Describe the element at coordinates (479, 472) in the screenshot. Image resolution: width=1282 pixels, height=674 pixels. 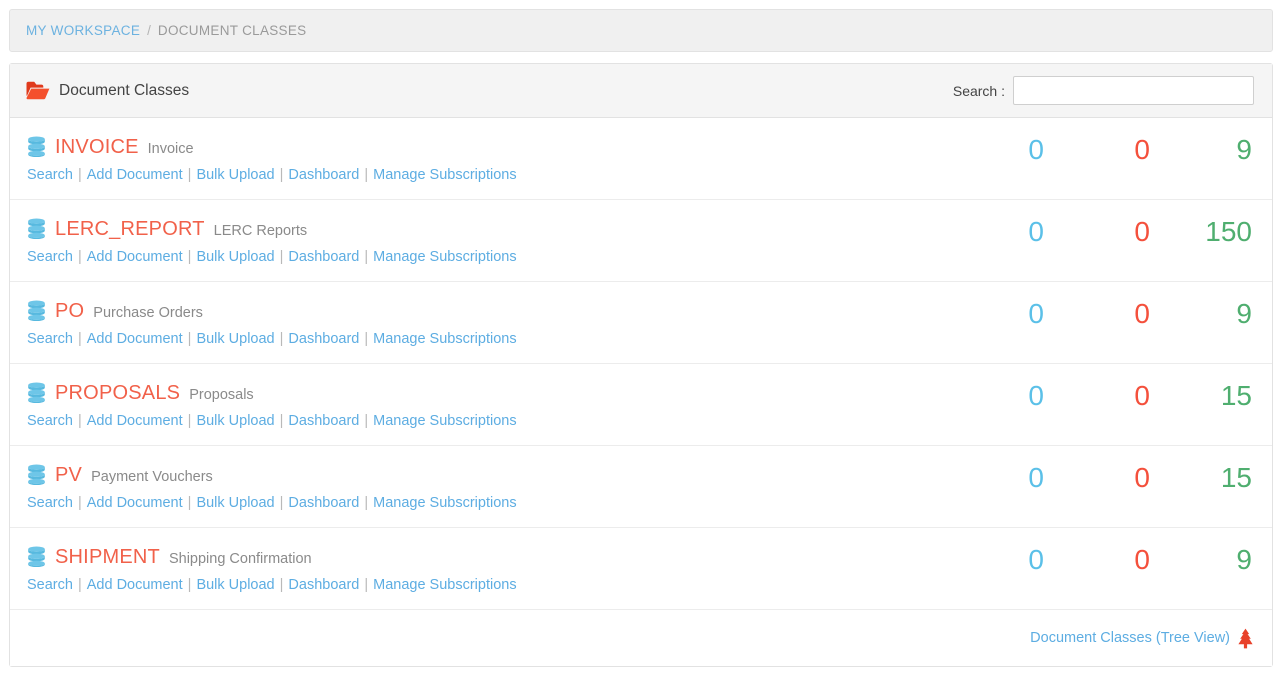
I see `row-title-line: PV Payment Vouchers` at that location.